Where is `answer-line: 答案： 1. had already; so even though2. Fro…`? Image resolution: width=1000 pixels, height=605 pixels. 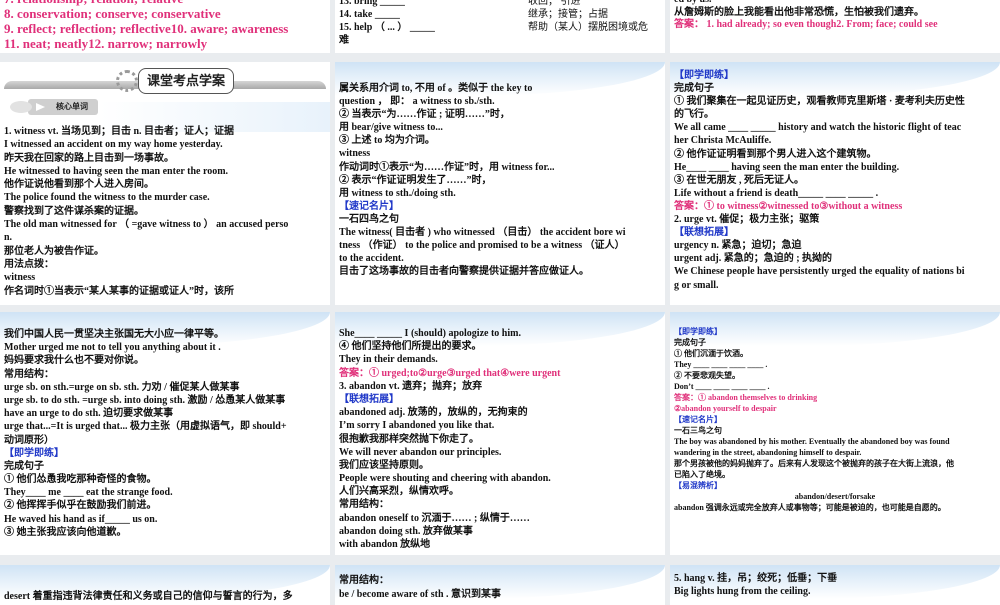 answer-line: 答案： 1. had already; so even though2. Fro… is located at coordinates (806, 24).